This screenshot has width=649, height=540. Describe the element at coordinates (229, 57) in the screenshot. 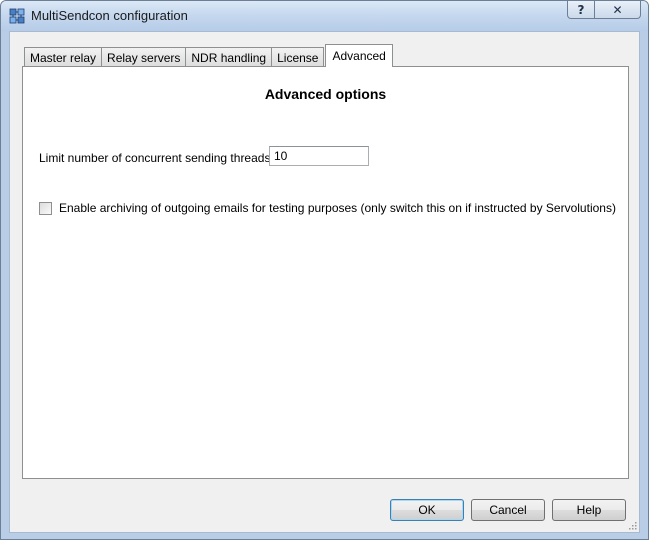

I see `tab-ndr-handling: NDR handling` at that location.